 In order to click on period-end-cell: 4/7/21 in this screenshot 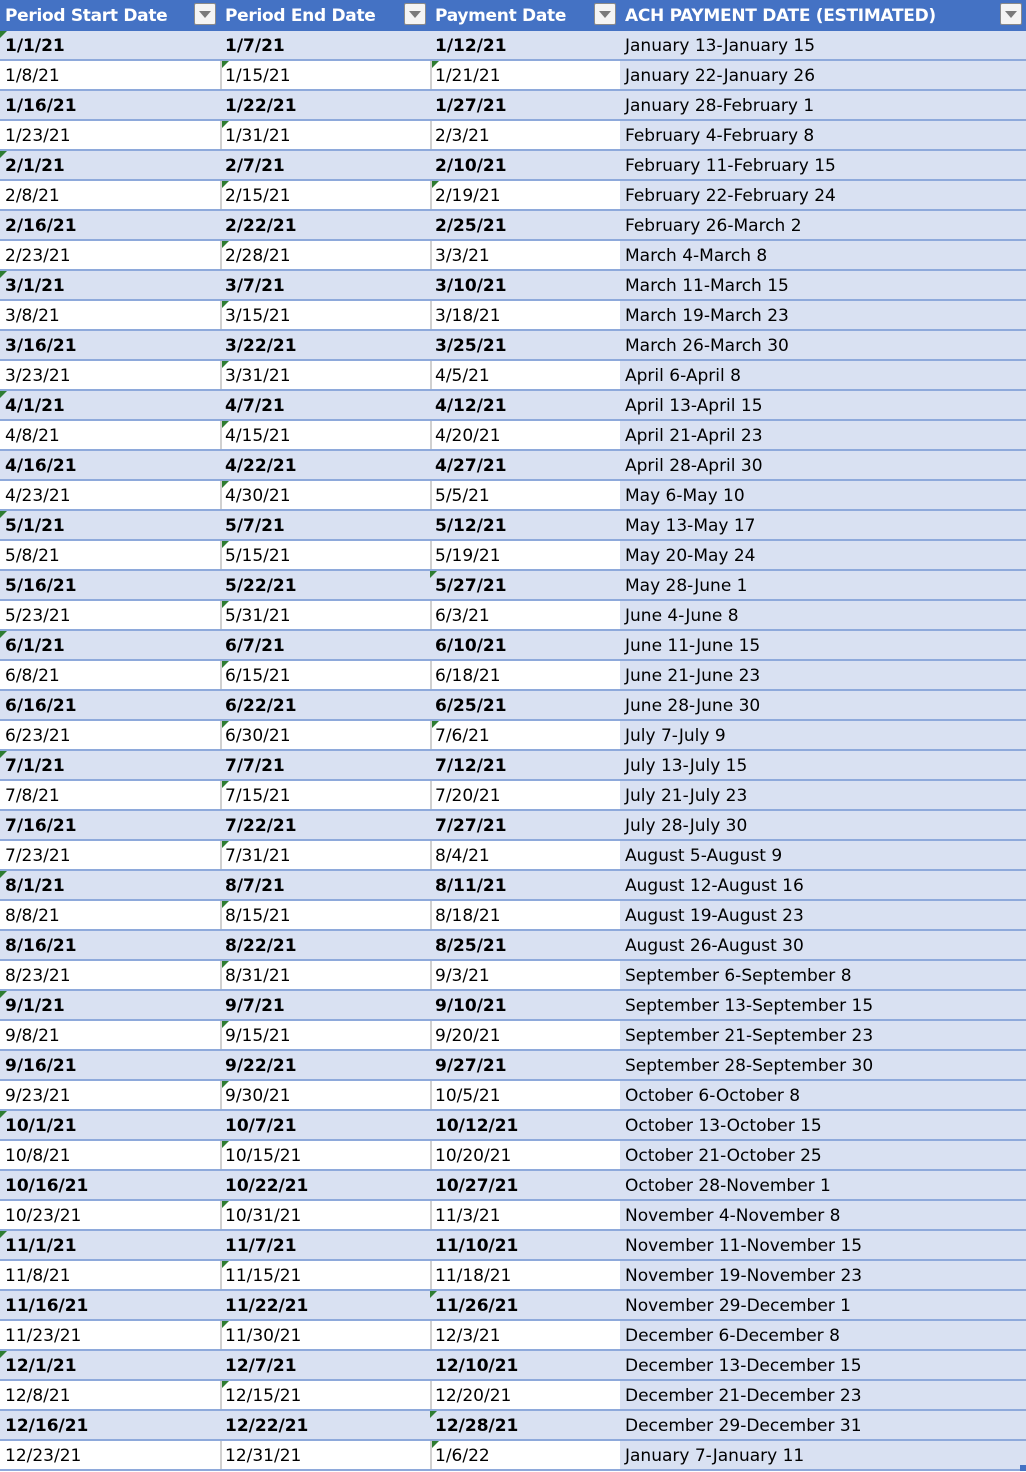, I will do `click(325, 405)`.